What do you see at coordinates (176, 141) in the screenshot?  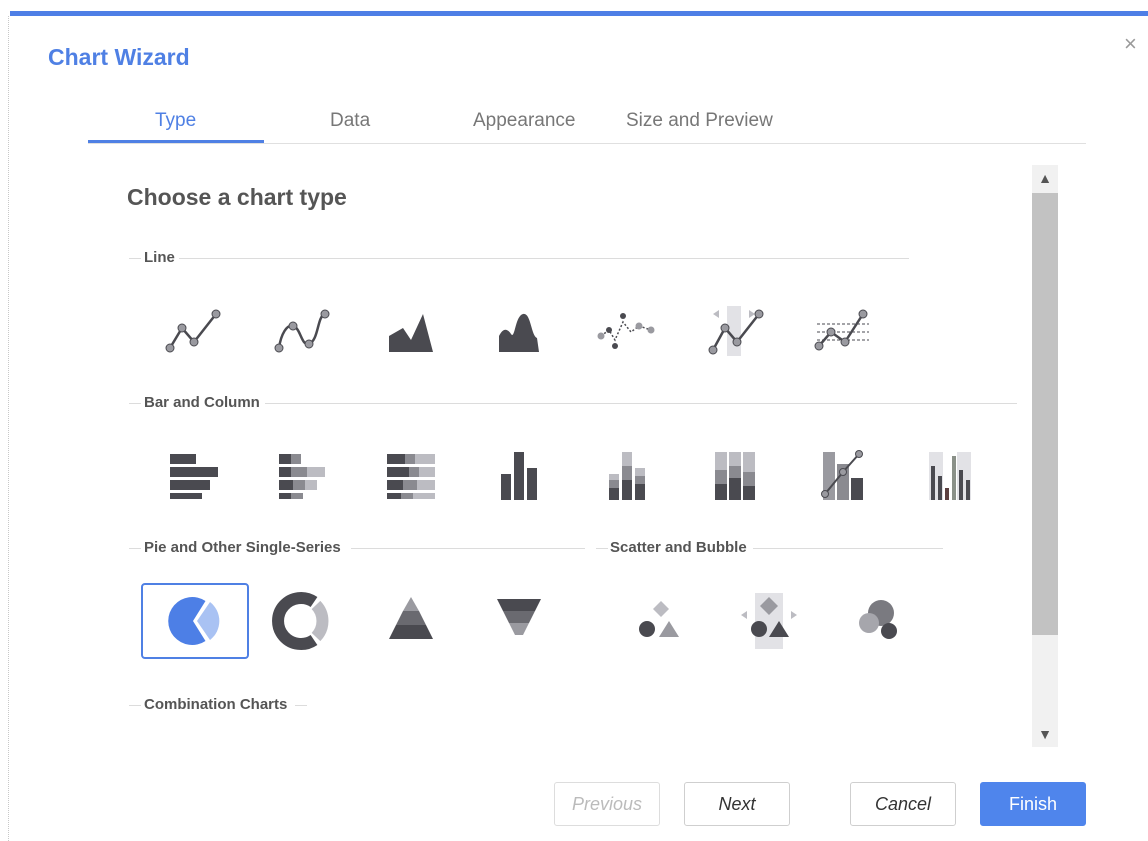 I see `active-tab-indicator` at bounding box center [176, 141].